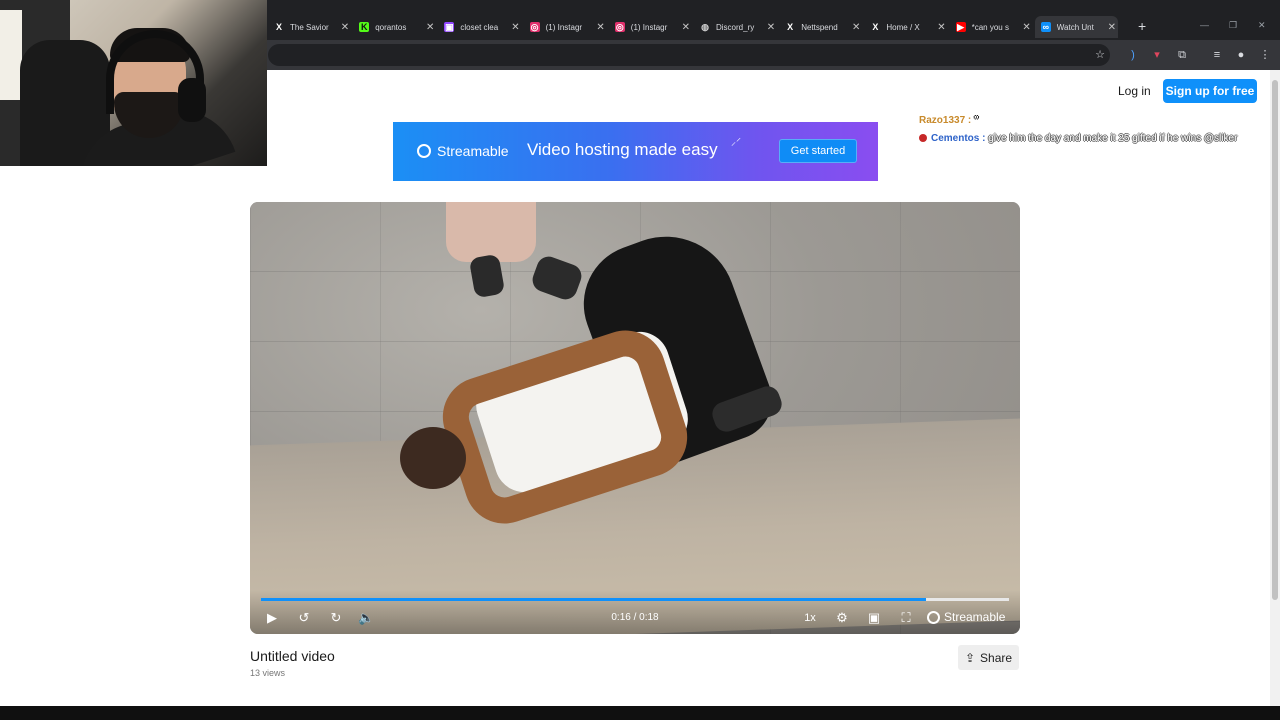 The height and width of the screenshot is (720, 1280). What do you see at coordinates (705, 26) in the screenshot?
I see `globe-icon: ◍` at bounding box center [705, 26].